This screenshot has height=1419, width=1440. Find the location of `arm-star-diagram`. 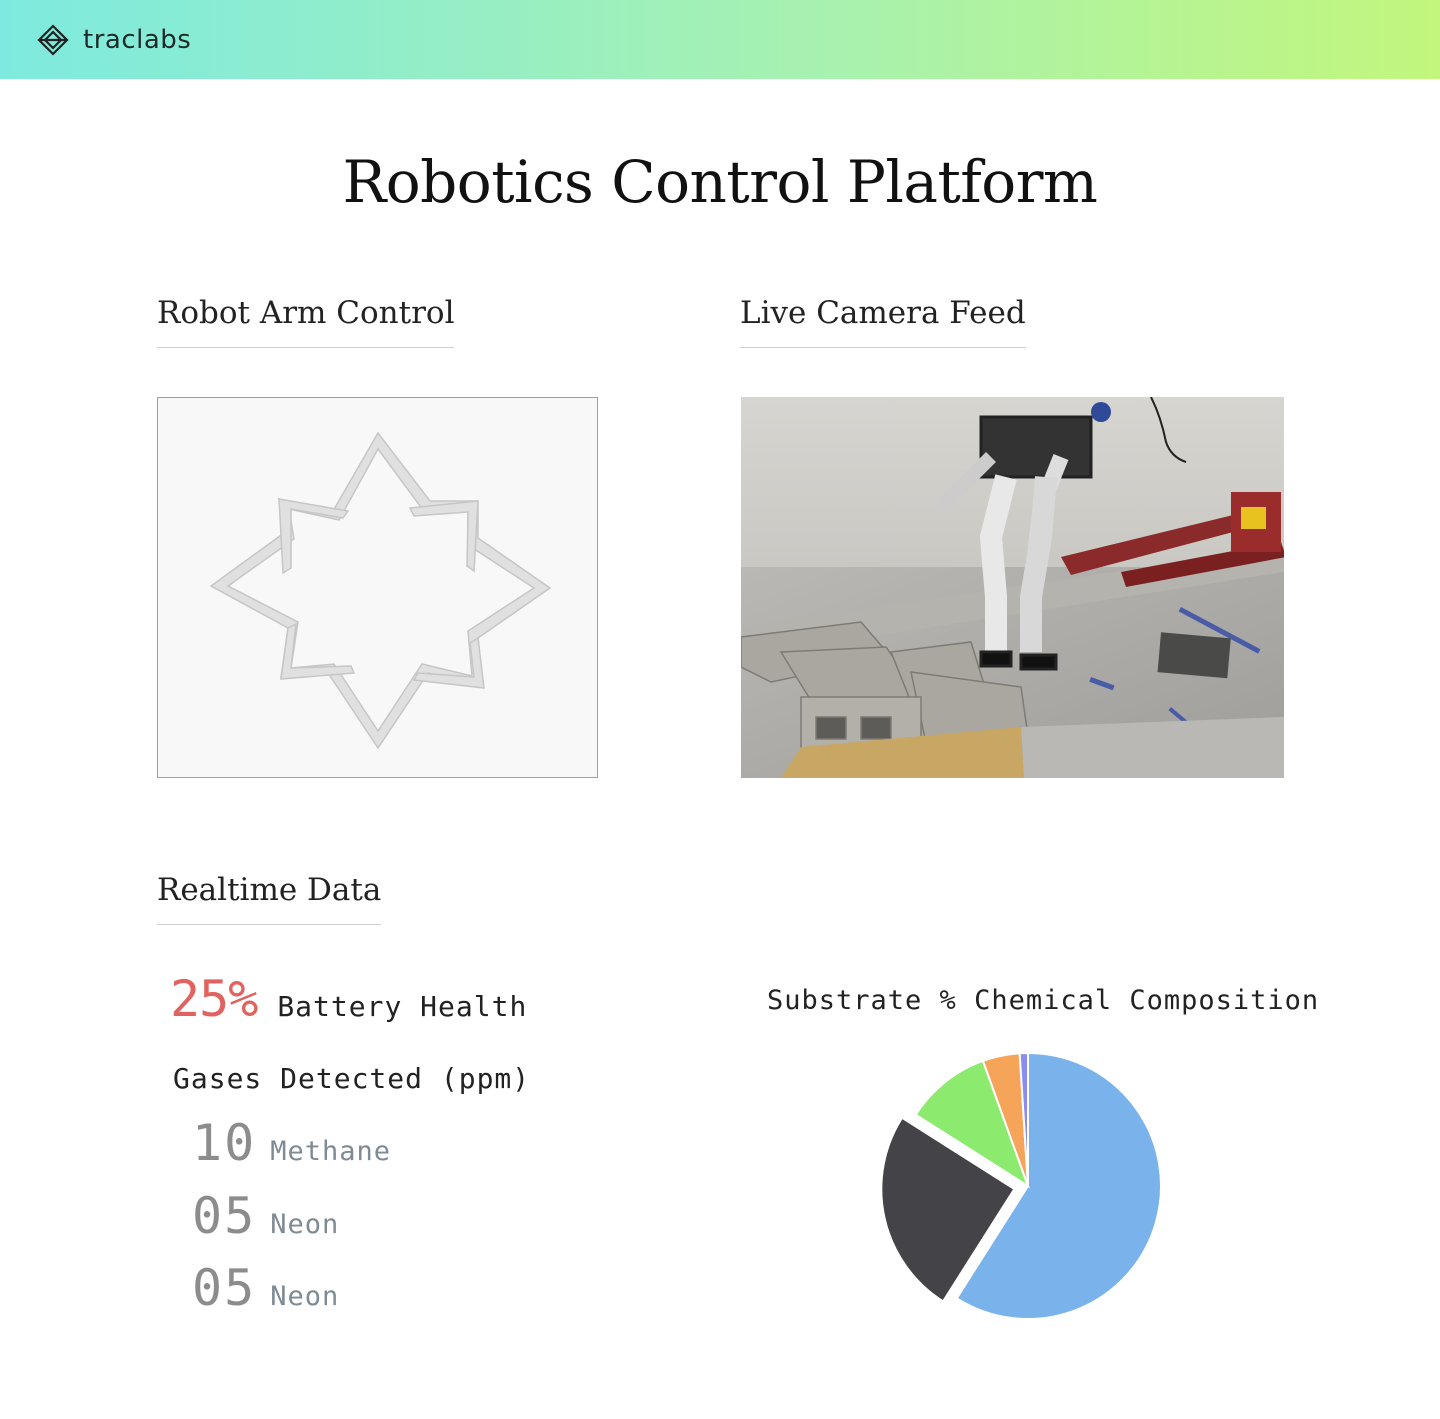

arm-star-diagram is located at coordinates (380, 590).